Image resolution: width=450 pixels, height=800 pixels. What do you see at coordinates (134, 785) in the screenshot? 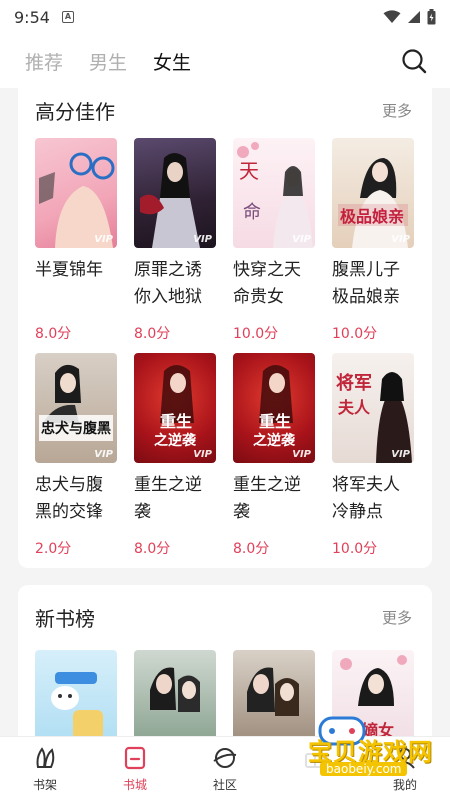
I see `nav-label: 书城` at bounding box center [134, 785].